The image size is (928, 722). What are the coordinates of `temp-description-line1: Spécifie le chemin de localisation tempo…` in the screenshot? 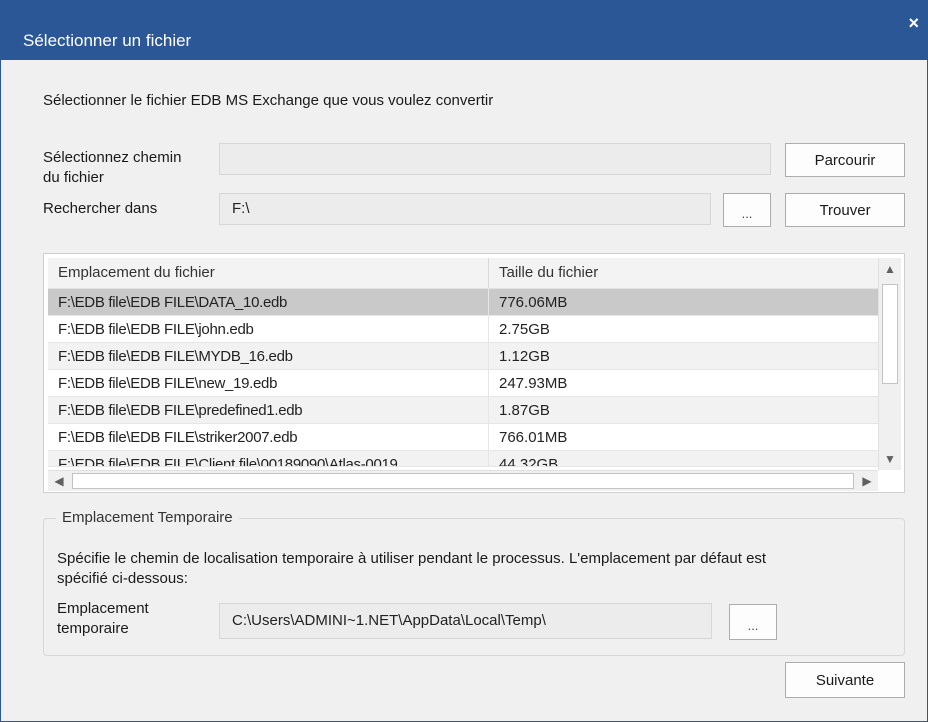 It's located at (412, 558).